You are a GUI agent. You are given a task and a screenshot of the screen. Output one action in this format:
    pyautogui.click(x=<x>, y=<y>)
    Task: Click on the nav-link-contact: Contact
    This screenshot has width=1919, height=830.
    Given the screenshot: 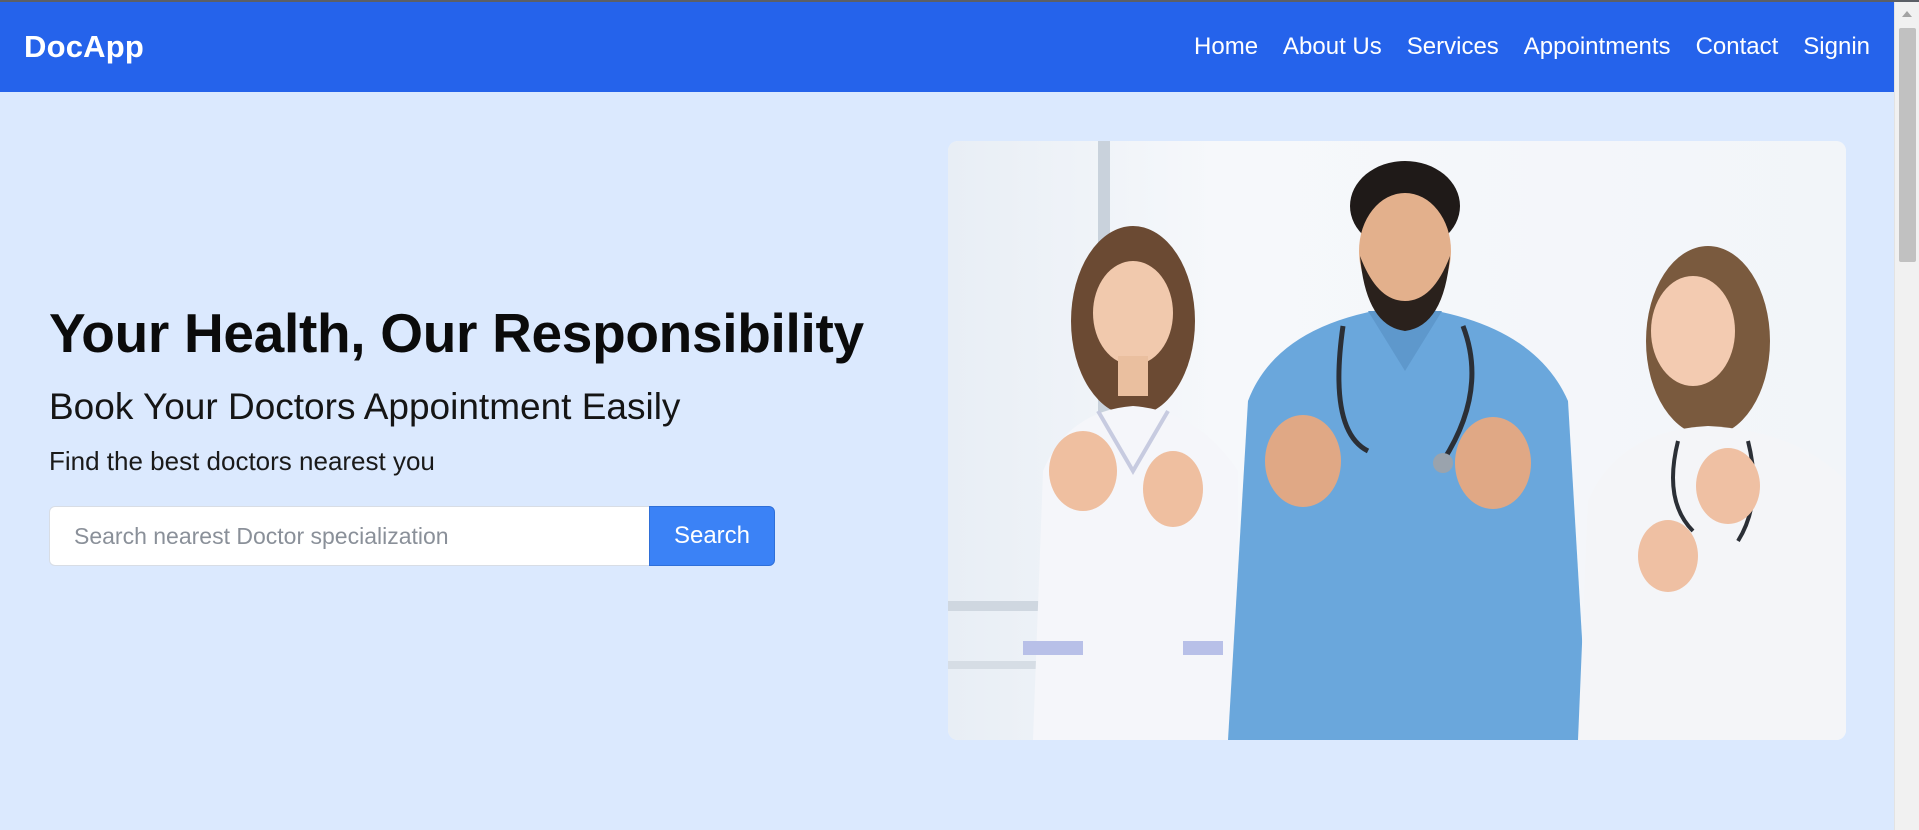 What is the action you would take?
    pyautogui.click(x=1737, y=47)
    